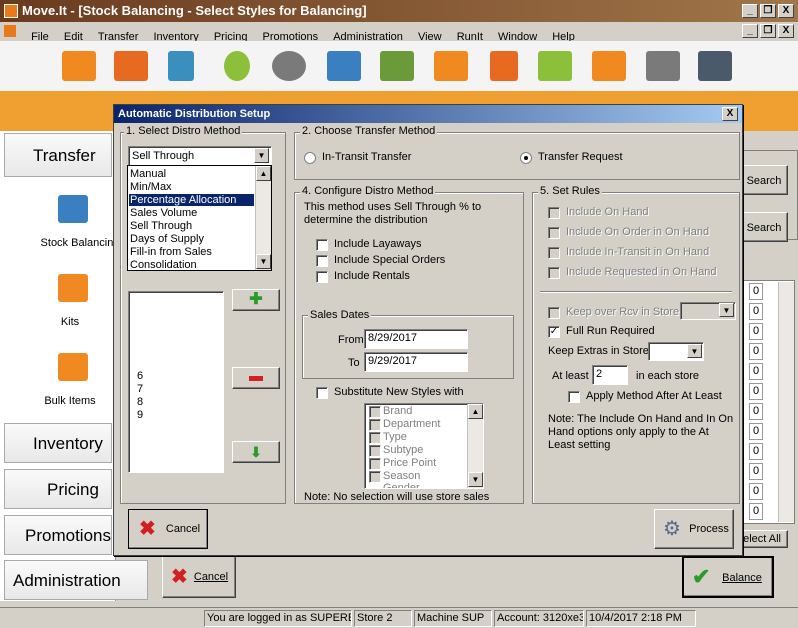 This screenshot has height=628, width=798. I want to click on nav-bulk-items: Bulk Items, so click(70, 401).